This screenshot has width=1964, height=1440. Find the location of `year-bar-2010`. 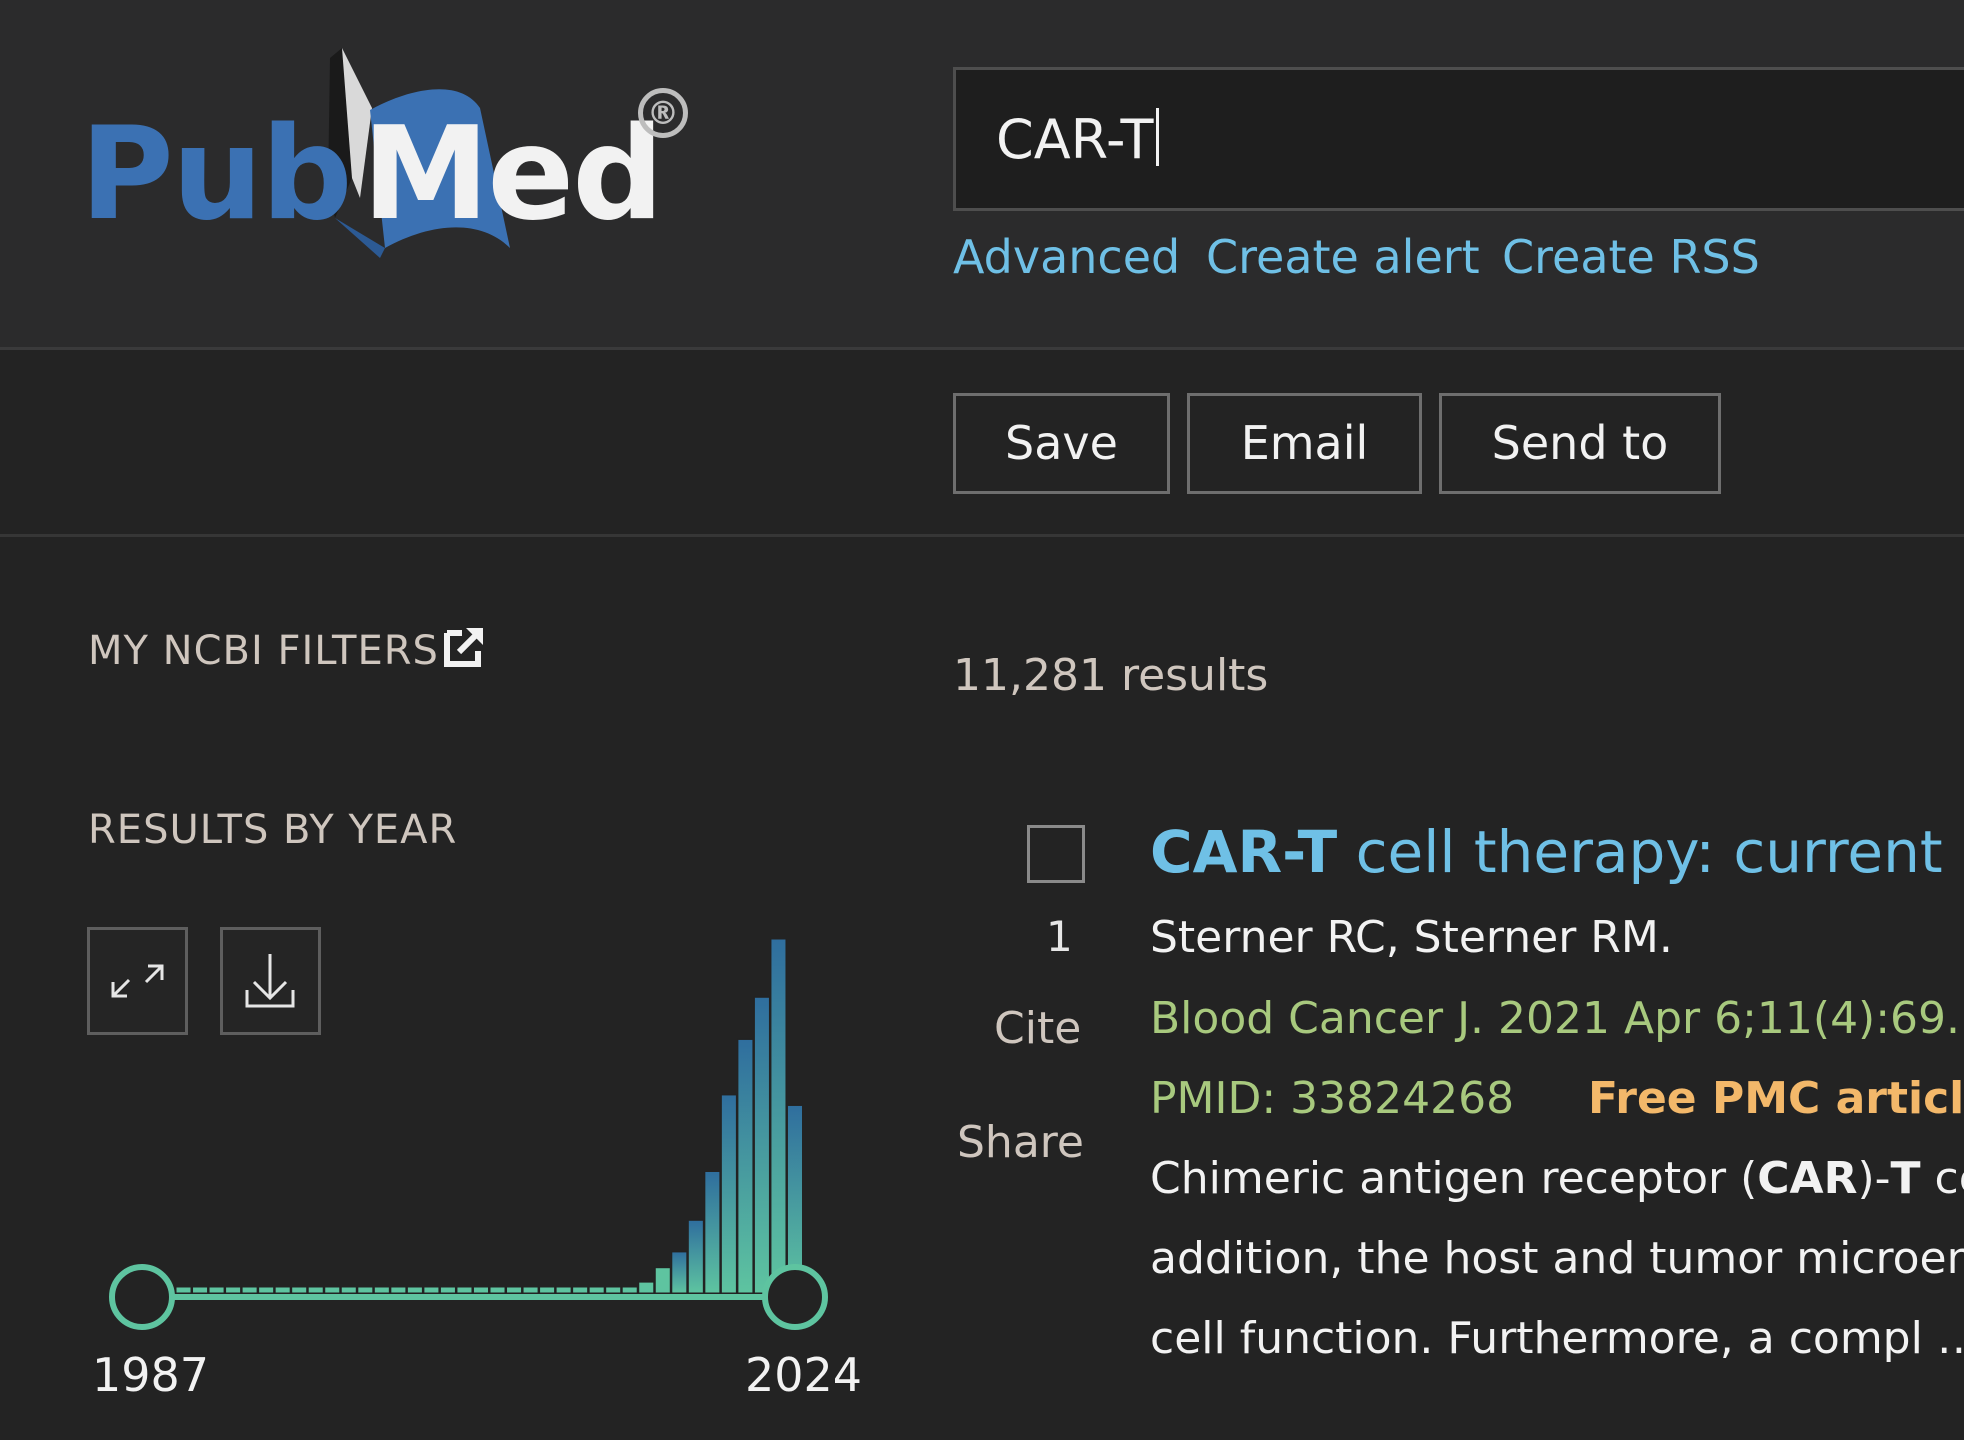

year-bar-2010 is located at coordinates (563, 1290).